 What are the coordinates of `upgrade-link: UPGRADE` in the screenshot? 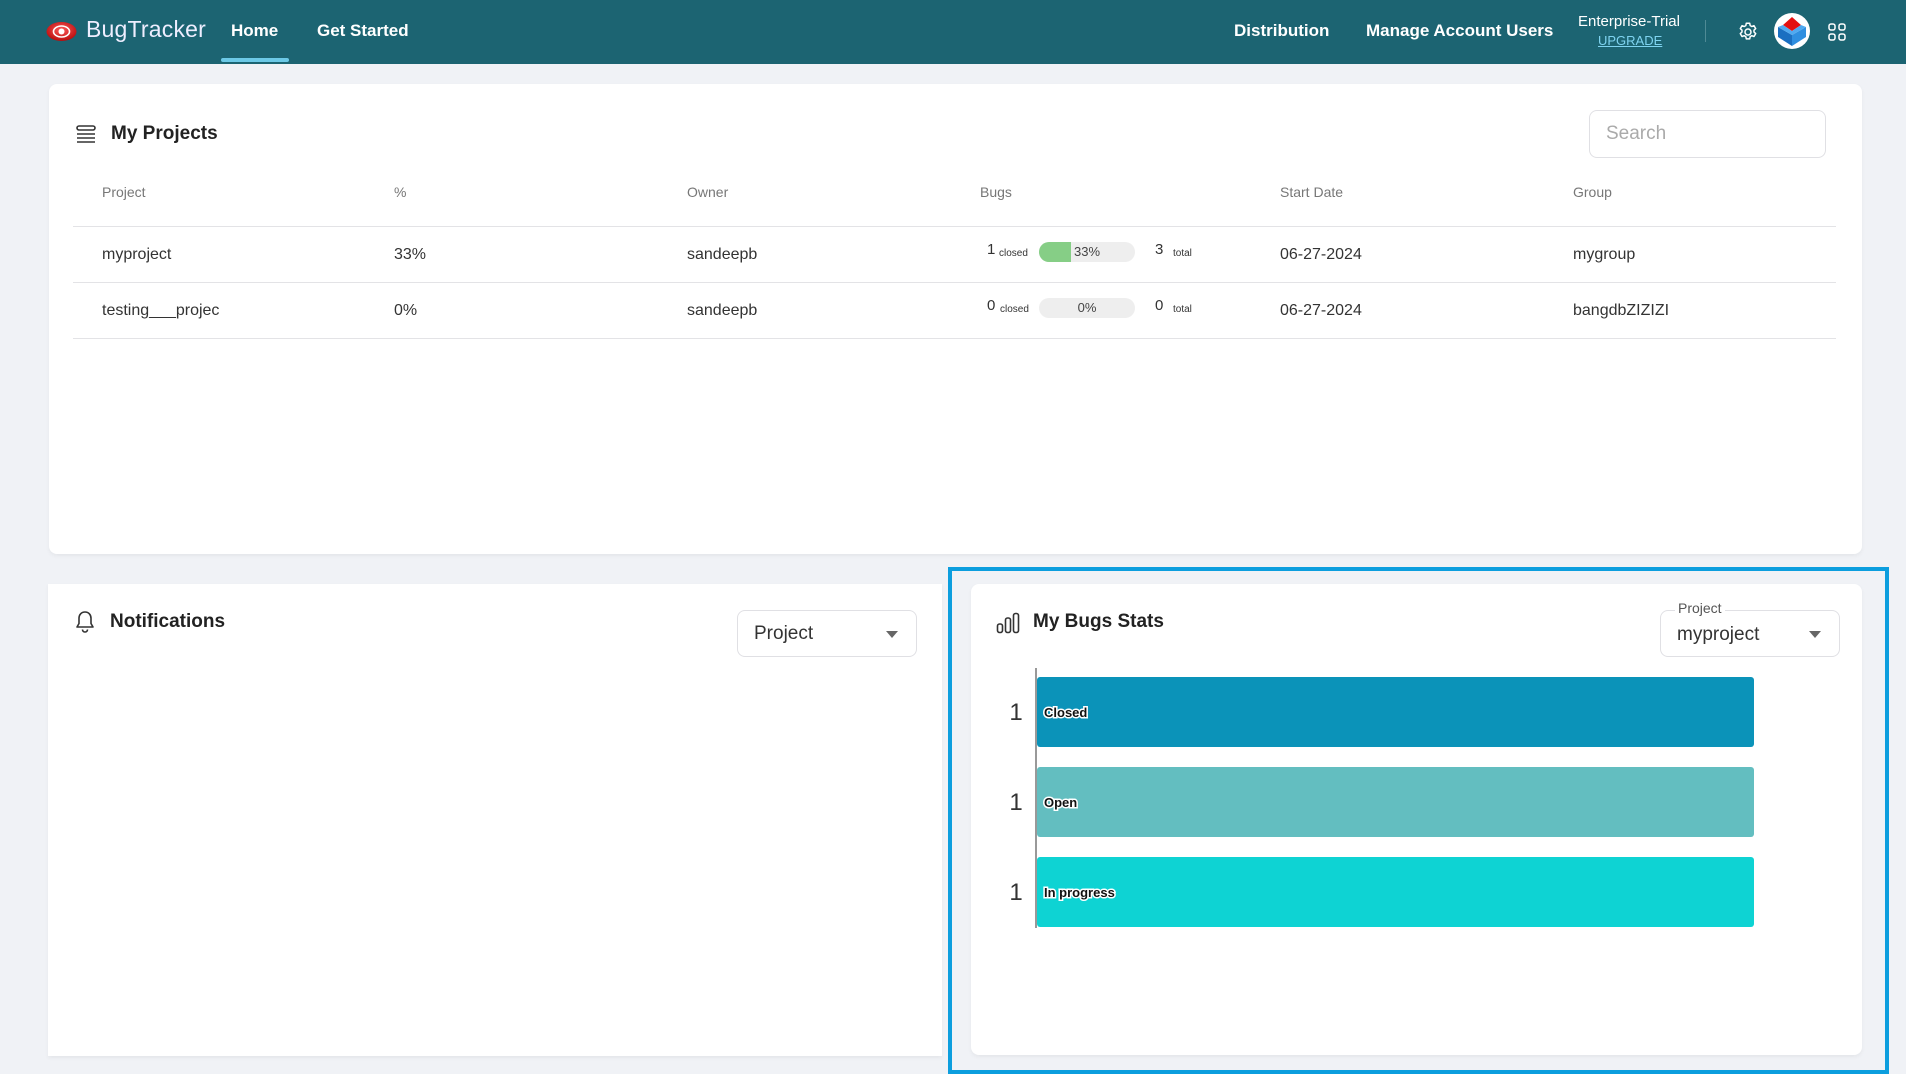 It's located at (1630, 40).